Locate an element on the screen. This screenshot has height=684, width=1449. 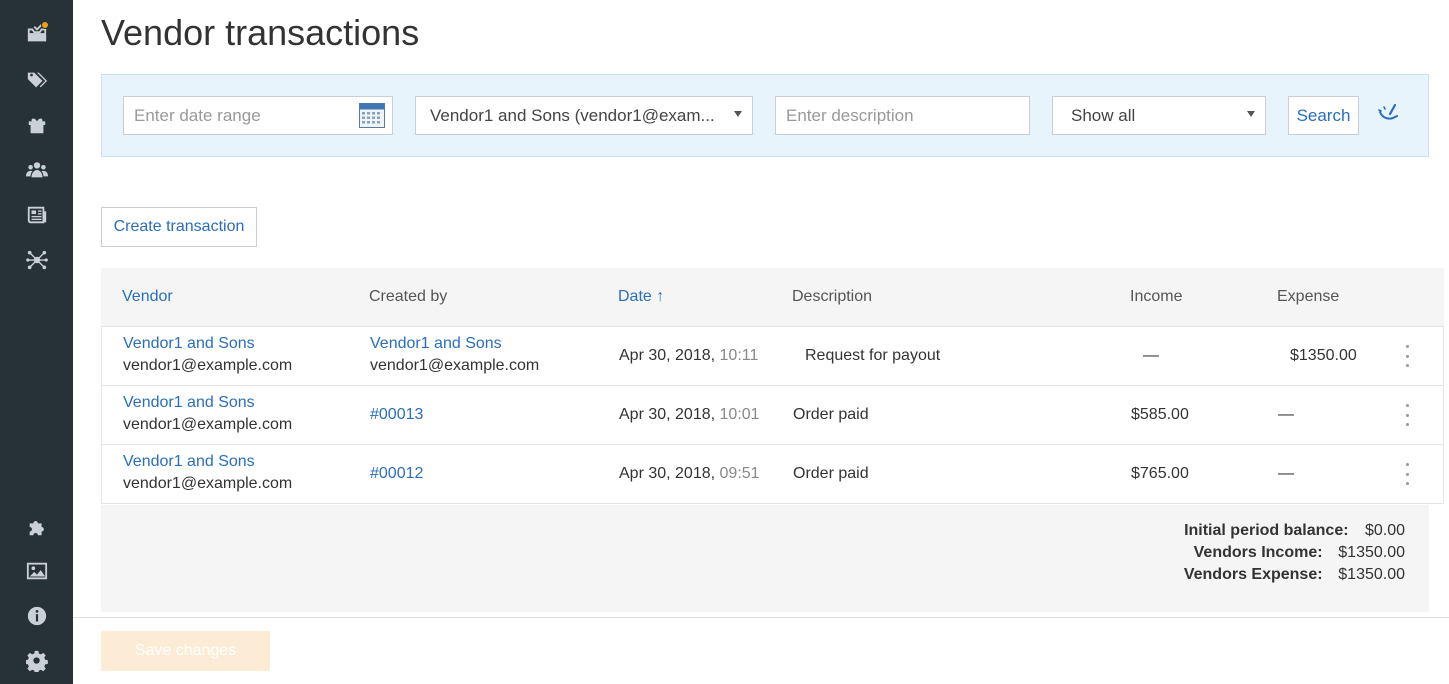
type-select-value: Show all is located at coordinates (1103, 115).